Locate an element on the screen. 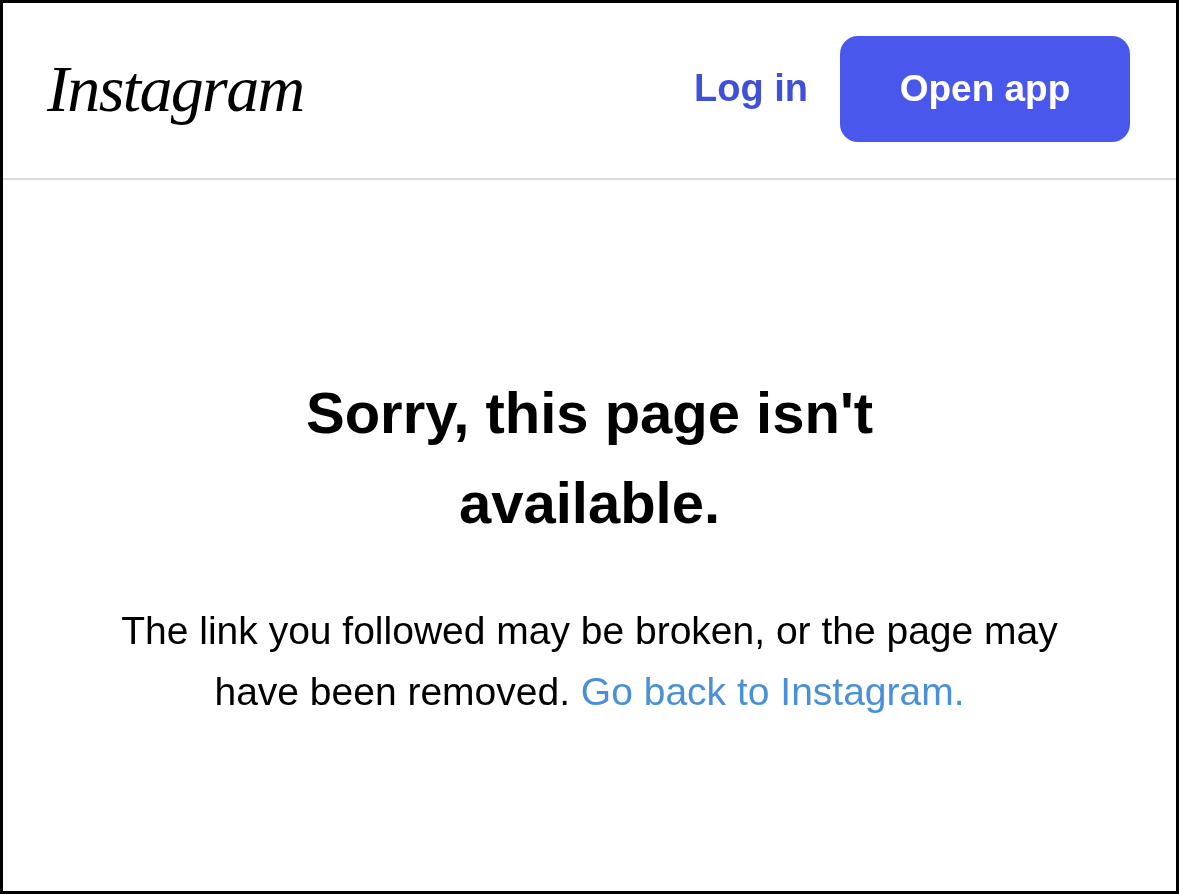 The image size is (1179, 894). open-app-button: Open app is located at coordinates (985, 88).